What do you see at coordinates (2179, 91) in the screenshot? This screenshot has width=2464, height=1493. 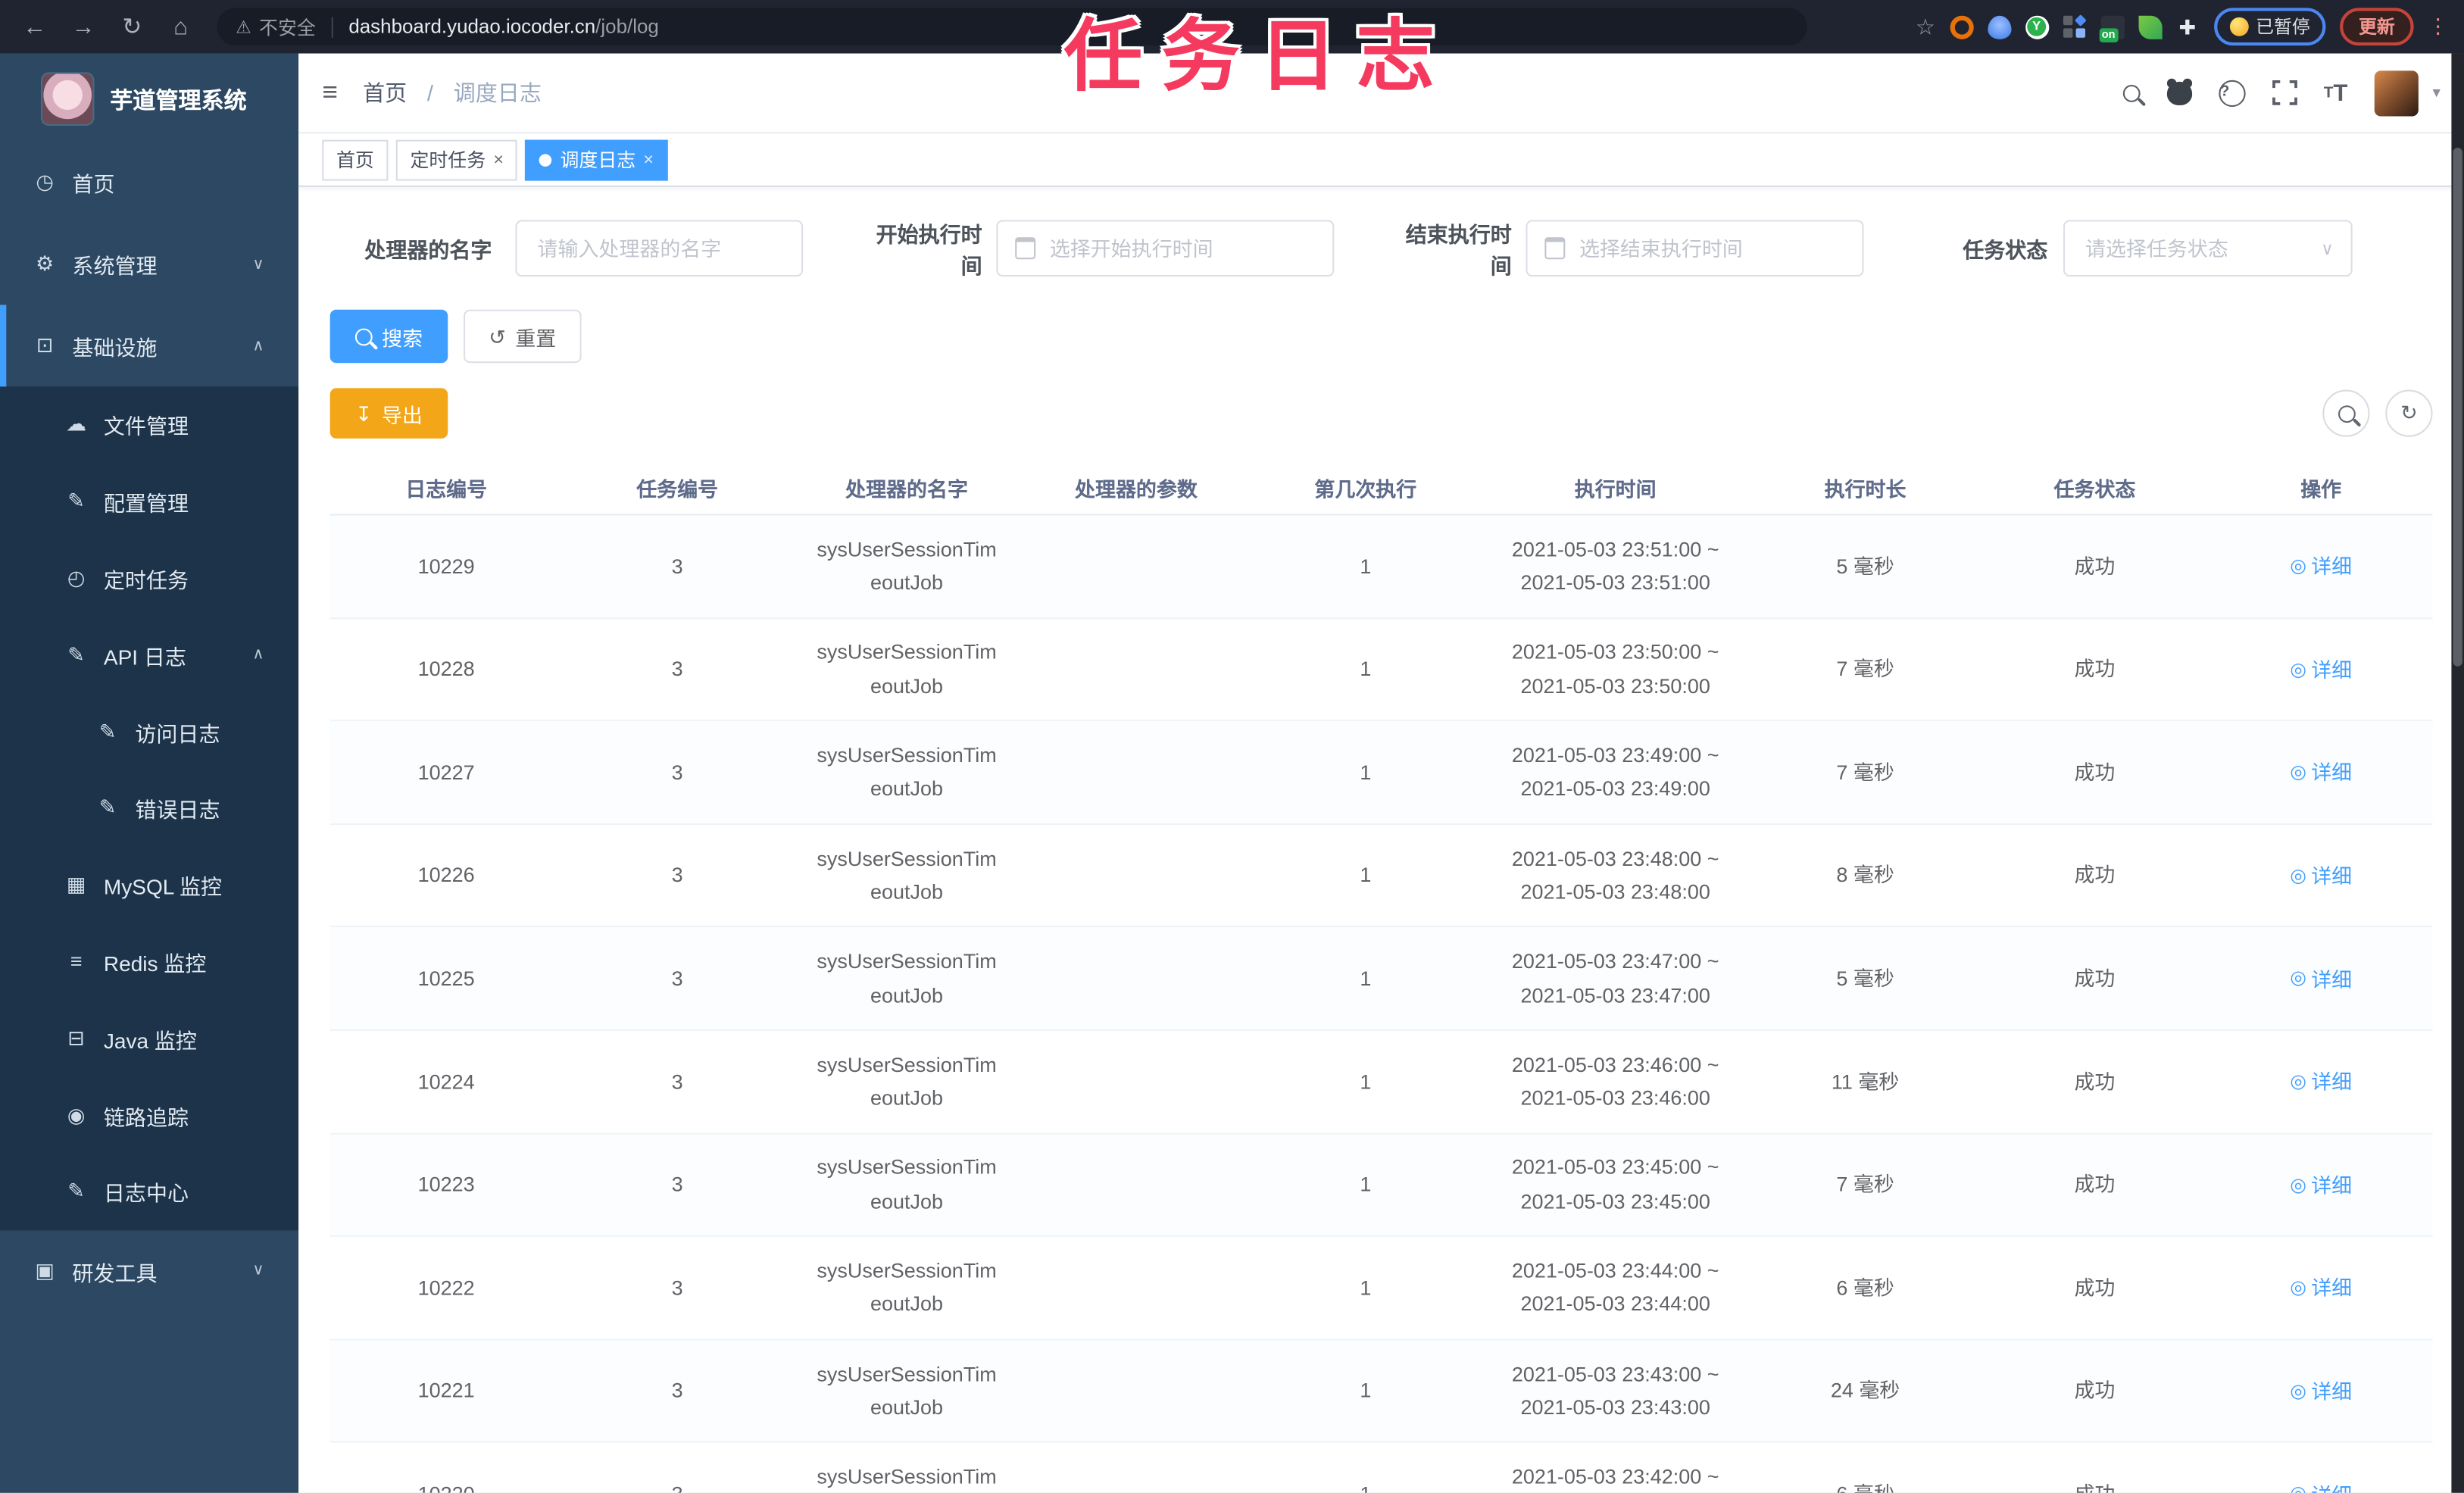 I see `github-icon` at bounding box center [2179, 91].